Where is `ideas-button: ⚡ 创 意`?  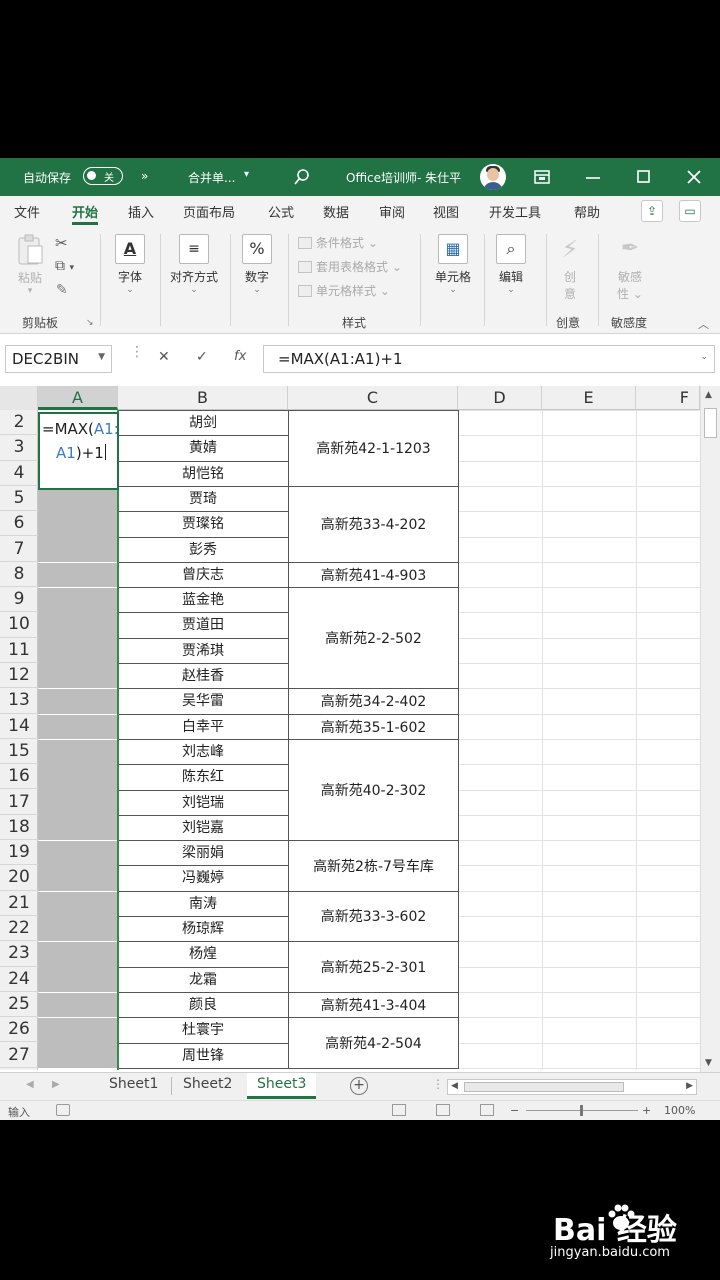 ideas-button: ⚡ 创 意 is located at coordinates (570, 268).